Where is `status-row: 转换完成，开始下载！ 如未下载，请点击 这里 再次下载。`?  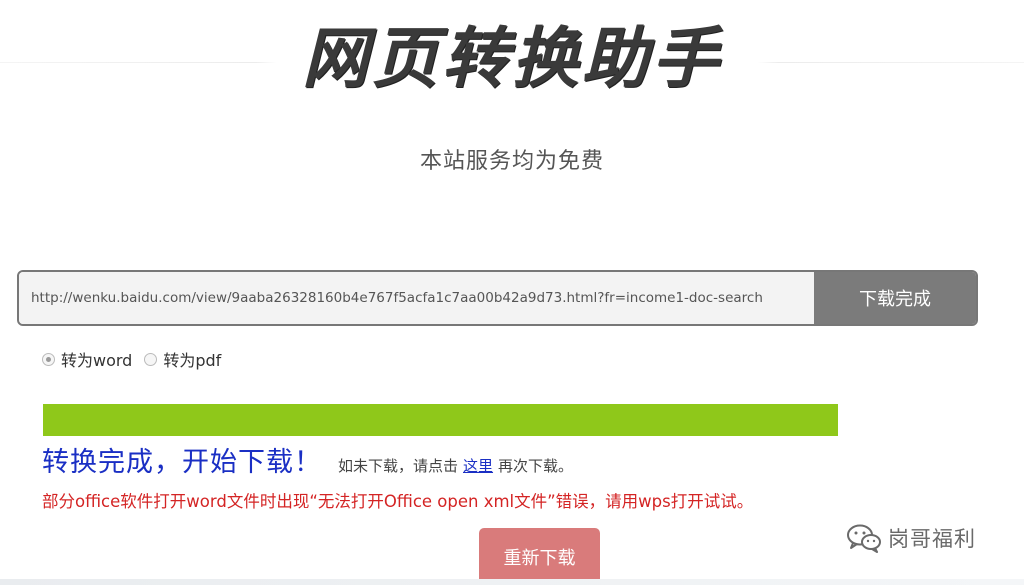 status-row: 转换完成，开始下载！ 如未下载，请点击 这里 再次下载。 is located at coordinates (307, 459).